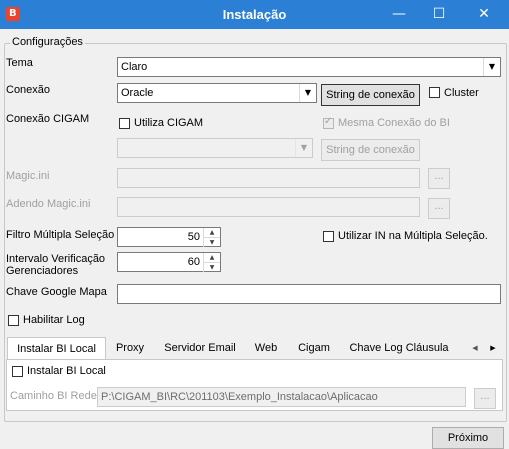 The image size is (509, 449). I want to click on tab-scroll-left-icon: ◀, so click(475, 349).